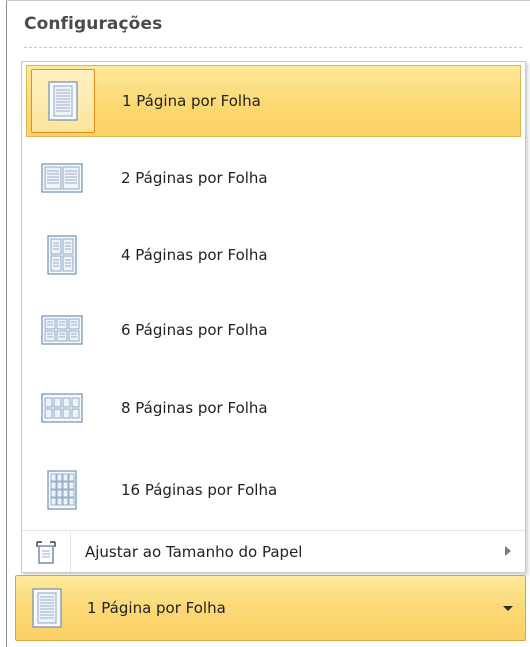 The image size is (530, 647). Describe the element at coordinates (191, 101) in the screenshot. I see `option-label: 1 Página por Folha` at that location.